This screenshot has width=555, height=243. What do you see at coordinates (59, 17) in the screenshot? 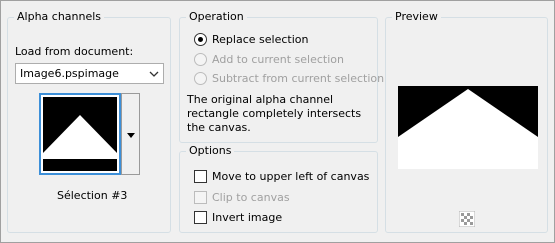
I see `alpha-channels-title: Alpha channels` at bounding box center [59, 17].